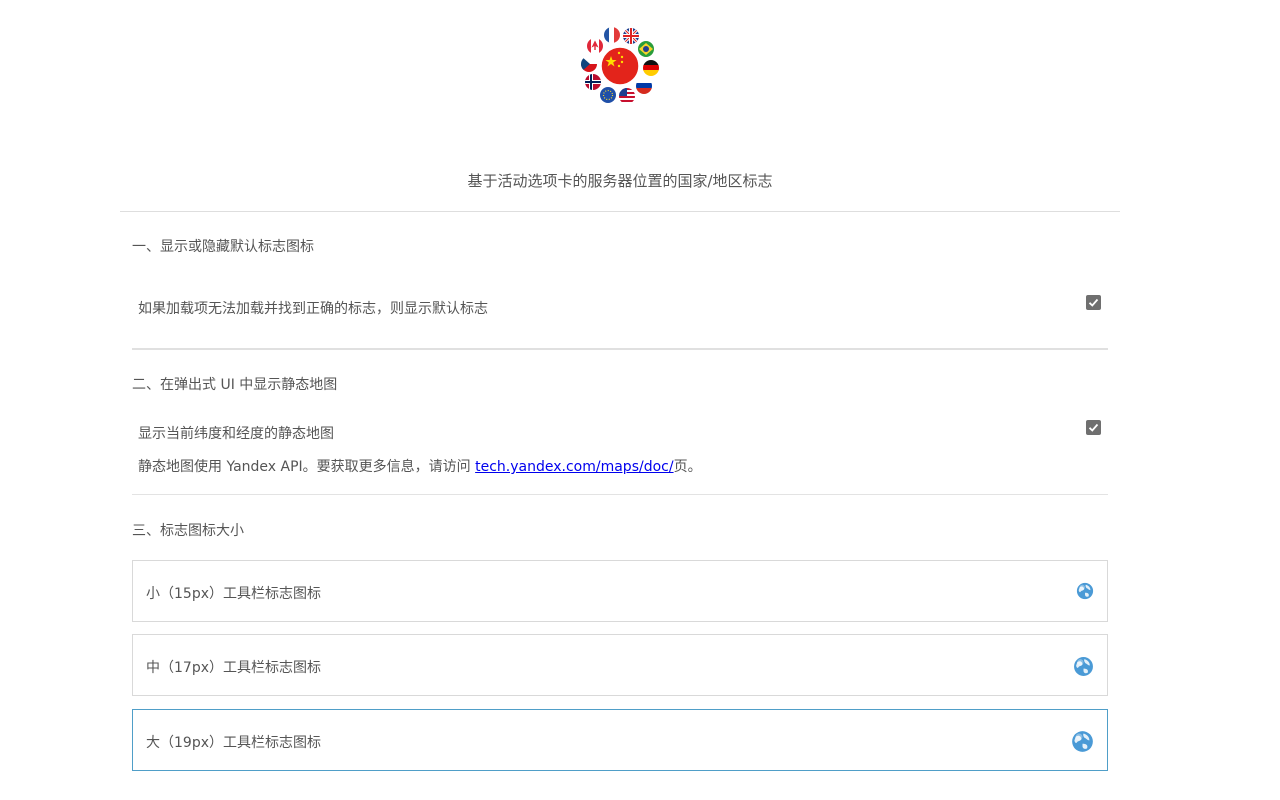 Image resolution: width=1280 pixels, height=800 pixels. Describe the element at coordinates (627, 96) in the screenshot. I see `usa-flag-icon` at that location.